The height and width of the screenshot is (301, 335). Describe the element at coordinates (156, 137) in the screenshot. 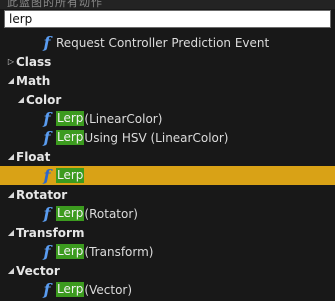

I see `item-label: Using HSV (LinearColor)` at that location.